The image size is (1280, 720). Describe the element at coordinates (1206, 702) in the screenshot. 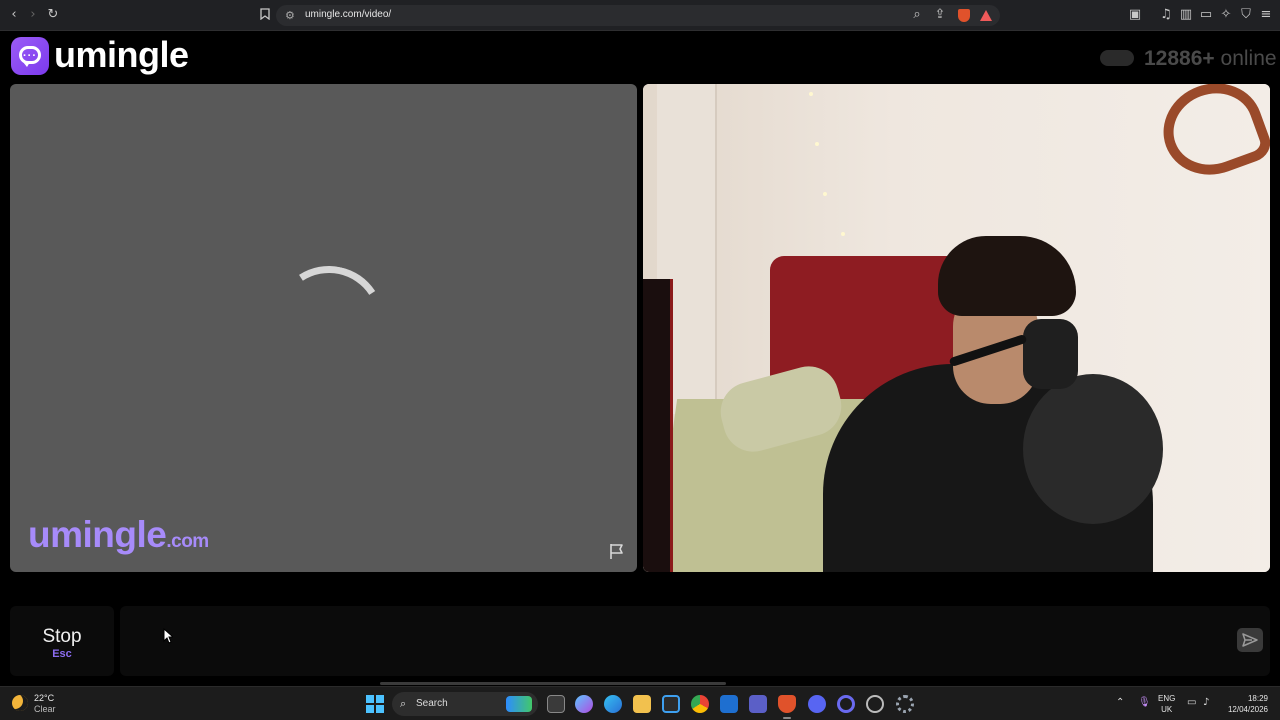

I see `volume-icon: ♪` at that location.